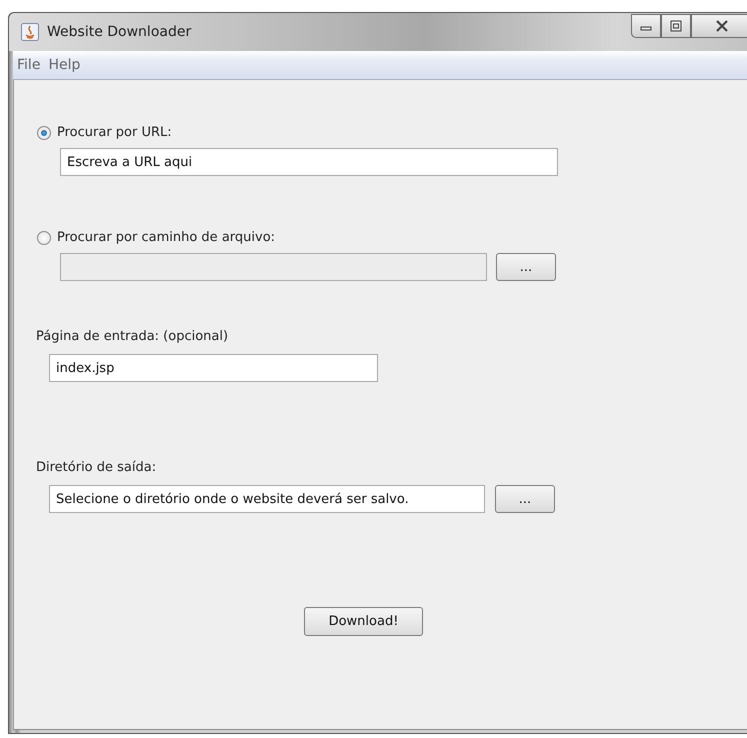 This screenshot has width=747, height=738. What do you see at coordinates (722, 26) in the screenshot?
I see `close-icon` at bounding box center [722, 26].